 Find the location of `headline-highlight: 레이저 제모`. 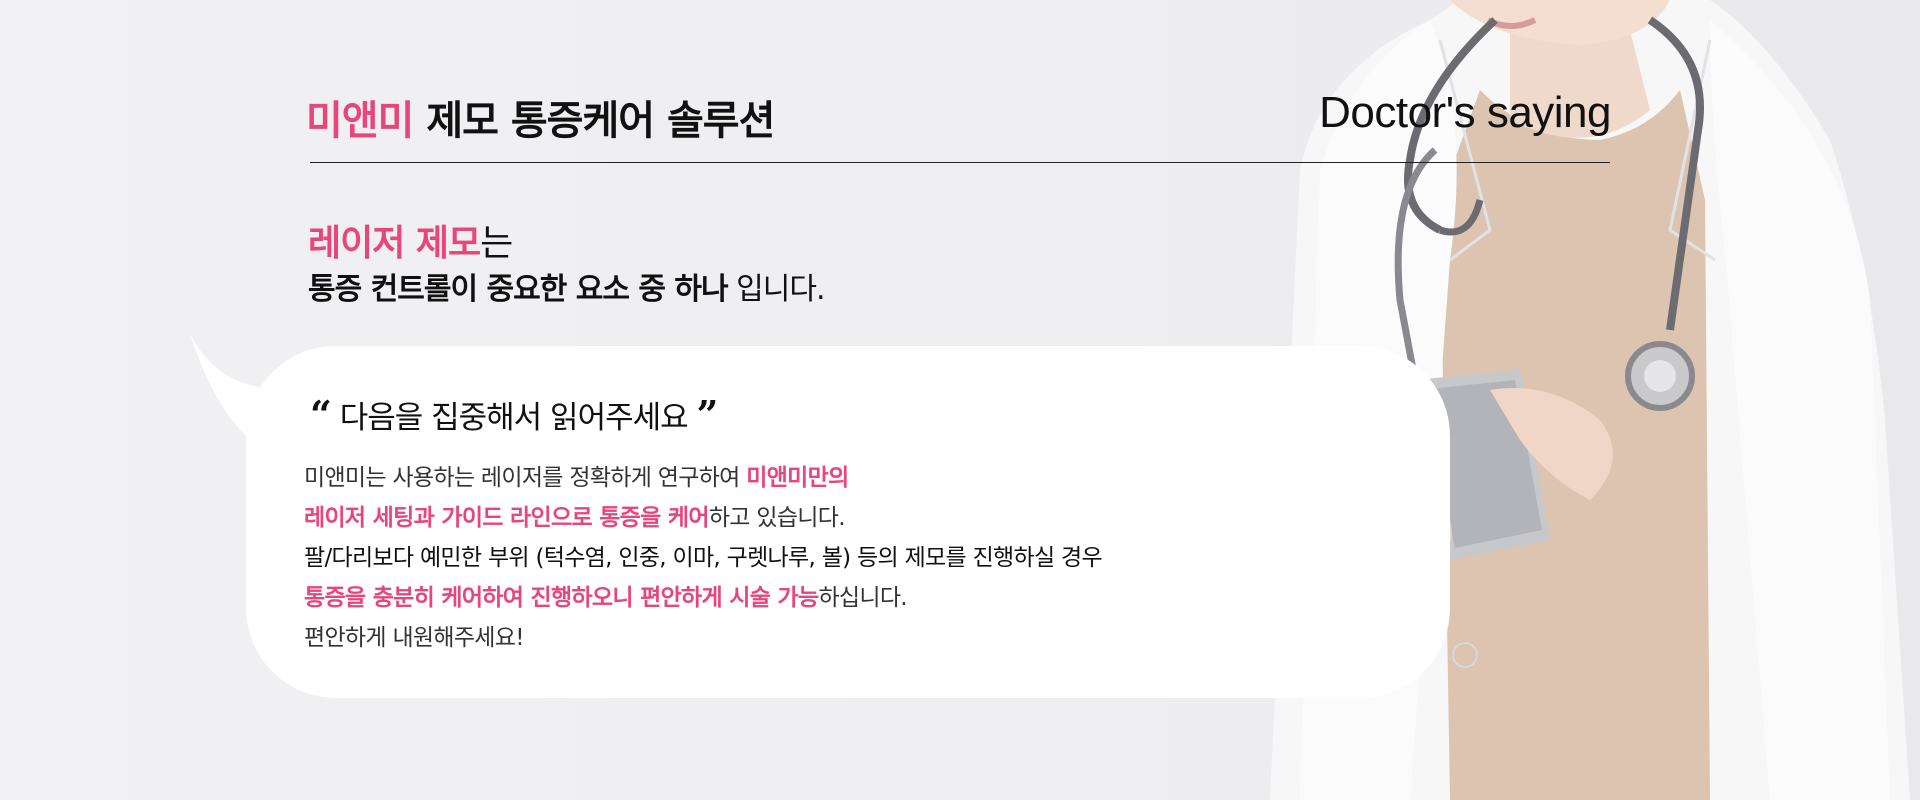

headline-highlight: 레이저 제모 is located at coordinates (394, 243).